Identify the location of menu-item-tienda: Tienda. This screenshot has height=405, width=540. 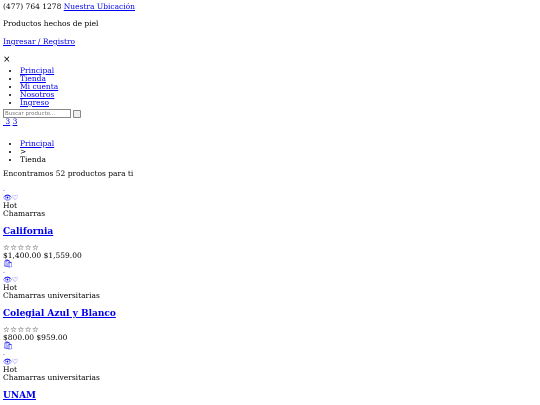
(278, 79).